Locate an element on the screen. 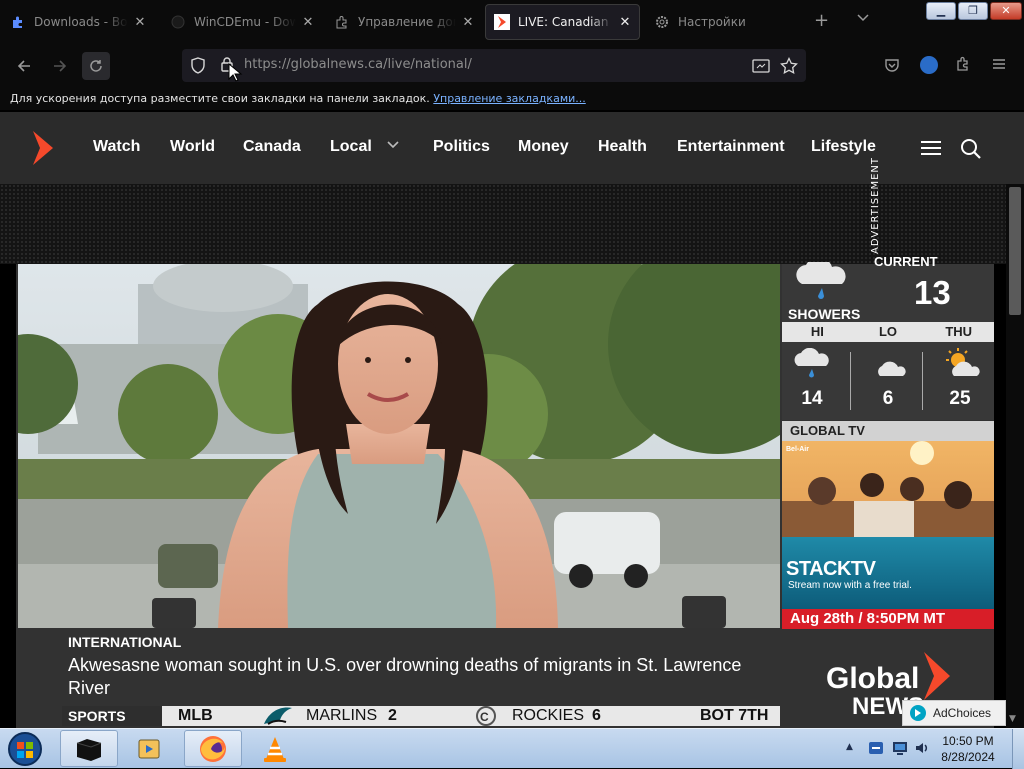  forecast-lo: 6 is located at coordinates (888, 379).